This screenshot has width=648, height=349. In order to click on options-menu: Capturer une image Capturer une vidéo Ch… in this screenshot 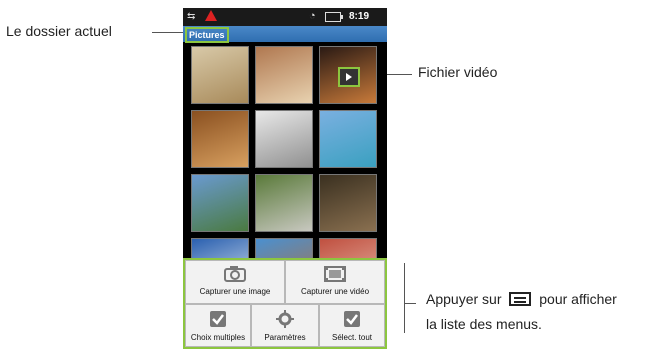, I will do `click(285, 303)`.